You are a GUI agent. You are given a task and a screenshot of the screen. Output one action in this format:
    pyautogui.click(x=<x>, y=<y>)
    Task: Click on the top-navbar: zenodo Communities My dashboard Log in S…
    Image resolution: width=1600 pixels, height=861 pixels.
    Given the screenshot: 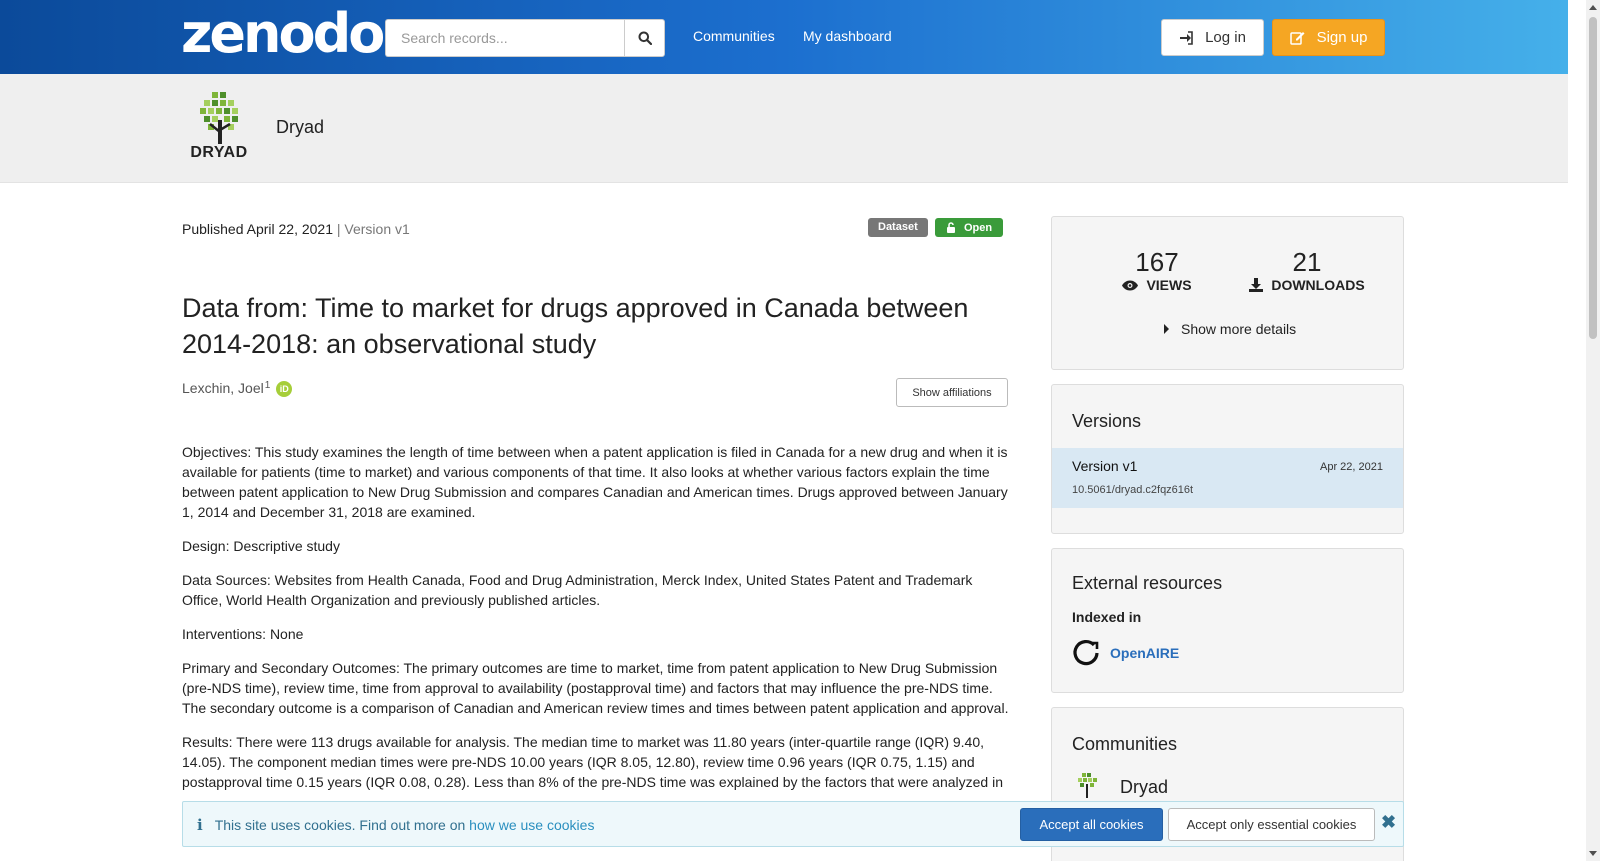 What is the action you would take?
    pyautogui.click(x=784, y=37)
    